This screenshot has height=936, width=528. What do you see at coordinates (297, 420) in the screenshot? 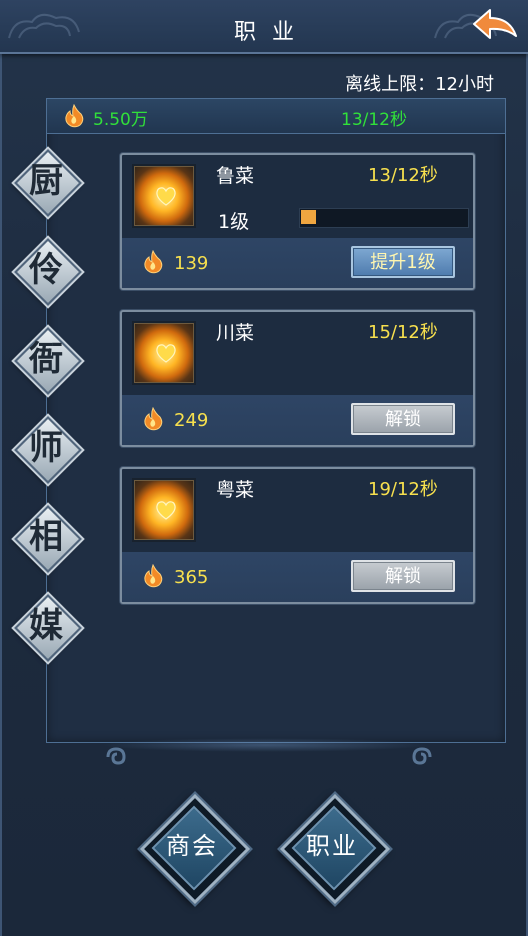
I see `card-action-row: 249 解锁` at bounding box center [297, 420].